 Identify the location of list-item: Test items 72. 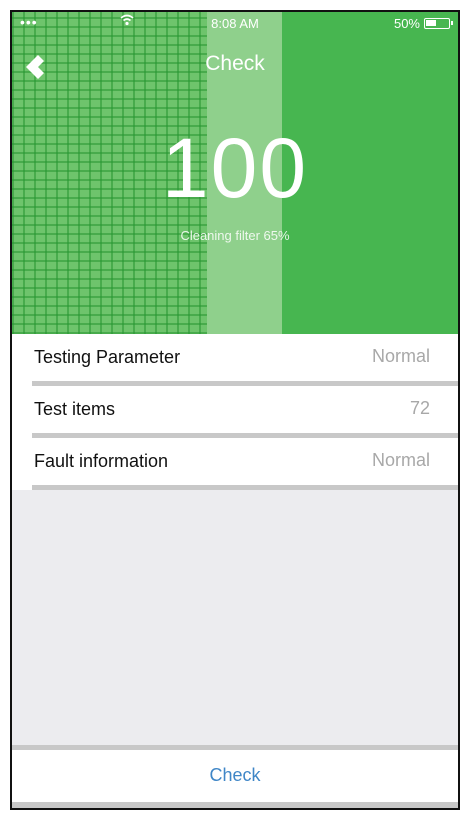
(235, 412).